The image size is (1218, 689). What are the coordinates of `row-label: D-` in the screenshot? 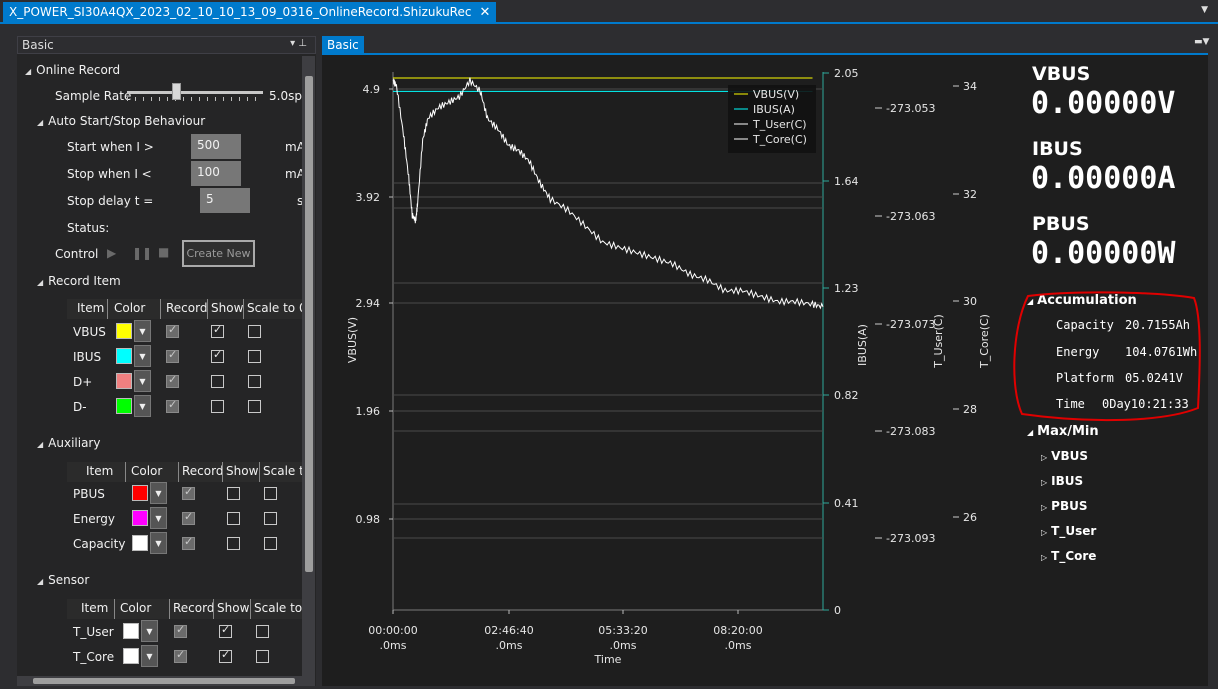 It's located at (80, 407).